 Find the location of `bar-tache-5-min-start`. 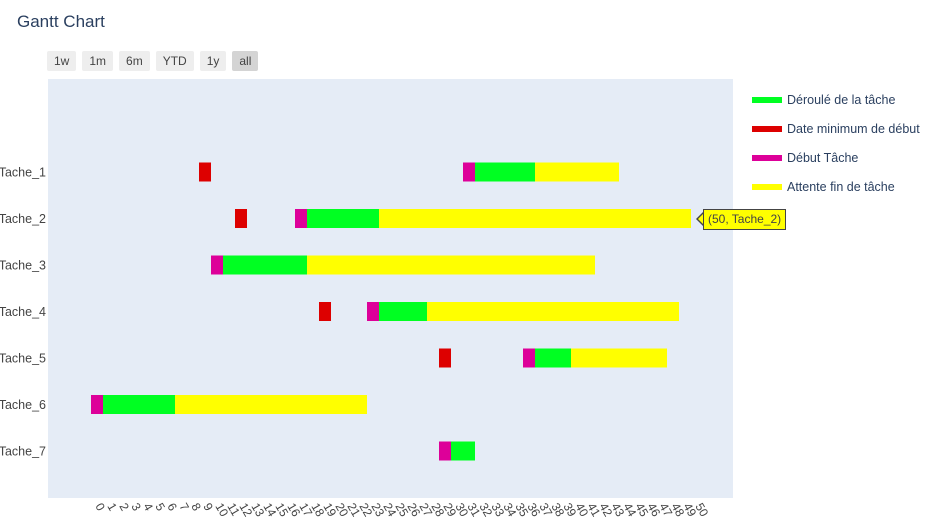

bar-tache-5-min-start is located at coordinates (445, 358).